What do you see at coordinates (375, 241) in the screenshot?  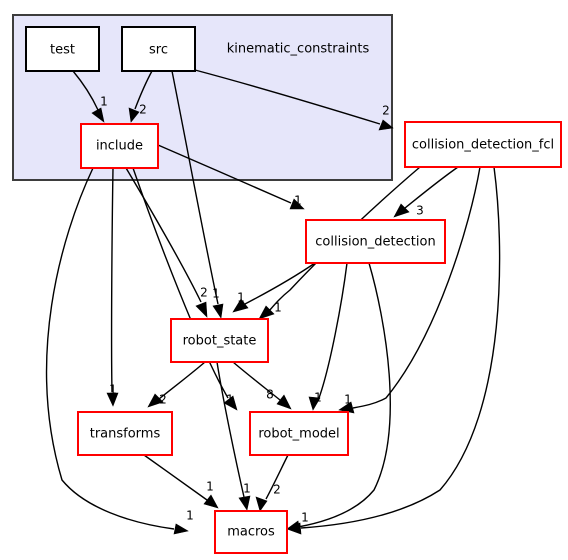 I see `node-collision-detection: collision_detection` at bounding box center [375, 241].